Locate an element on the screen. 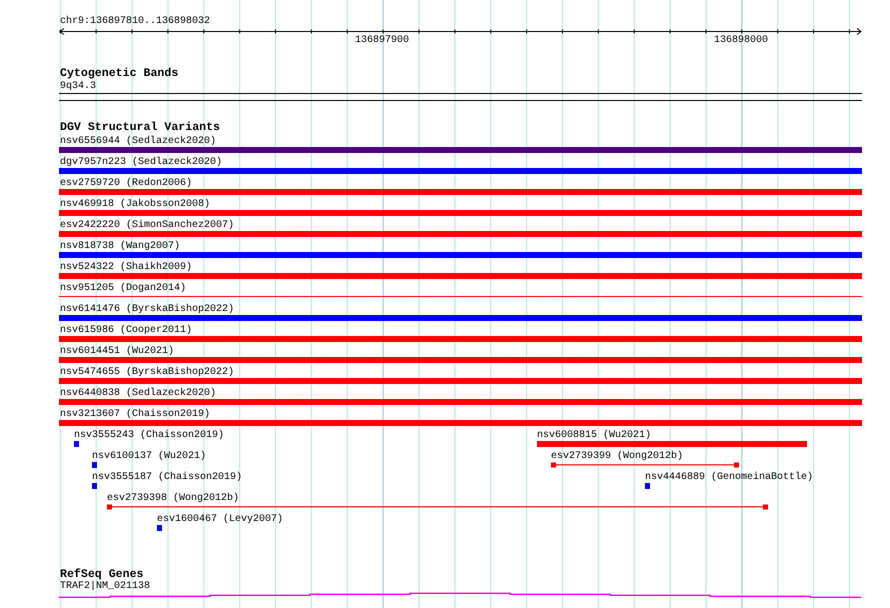 The height and width of the screenshot is (608, 890). variant-label: nsv6556944 (Sedlazeck2020) is located at coordinates (137, 141).